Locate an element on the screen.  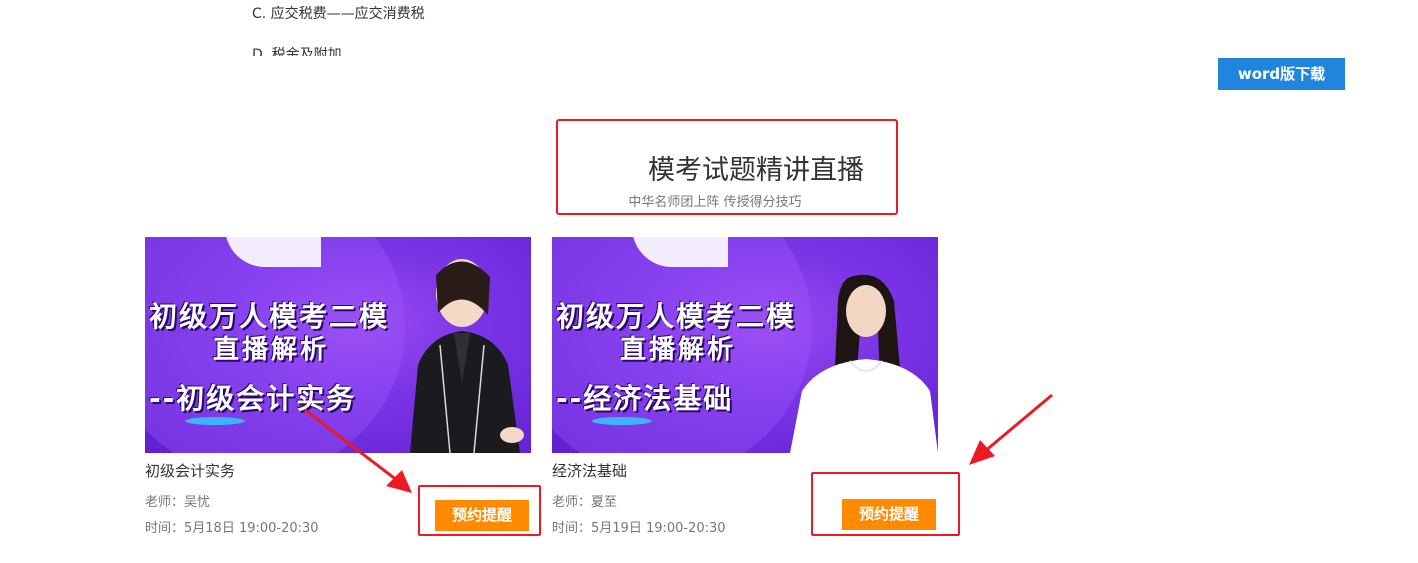
annotation-arrows is located at coordinates (678, 443).